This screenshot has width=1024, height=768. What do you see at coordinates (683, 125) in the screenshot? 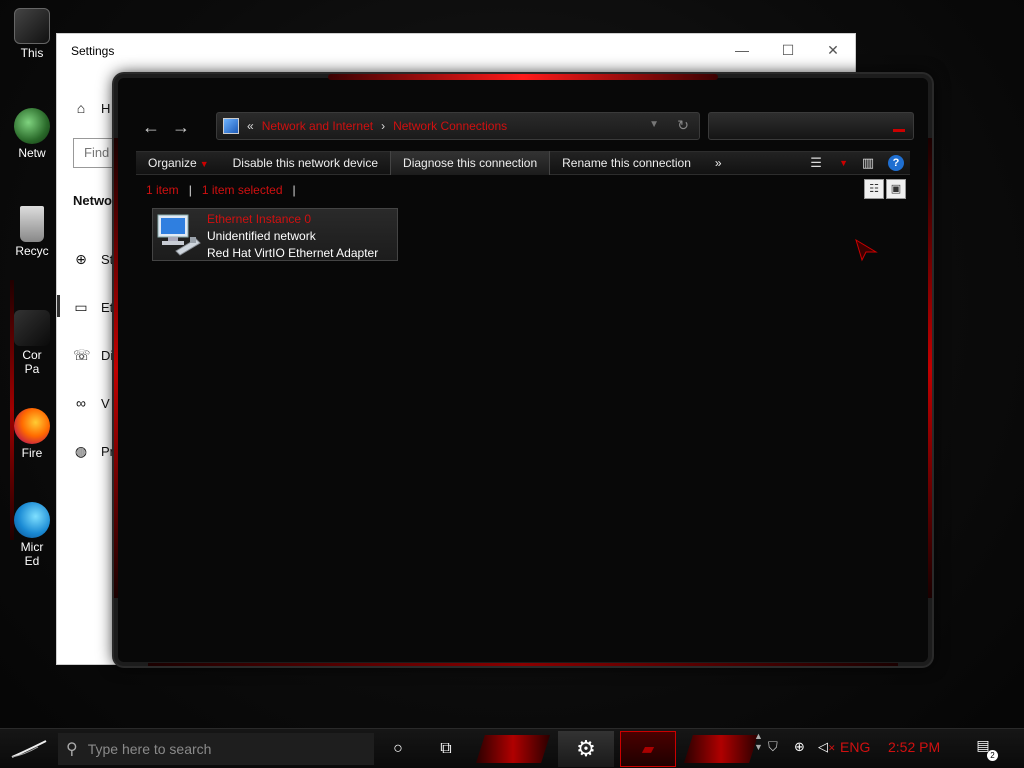
I see `refresh-icon: ↻` at bounding box center [683, 125].